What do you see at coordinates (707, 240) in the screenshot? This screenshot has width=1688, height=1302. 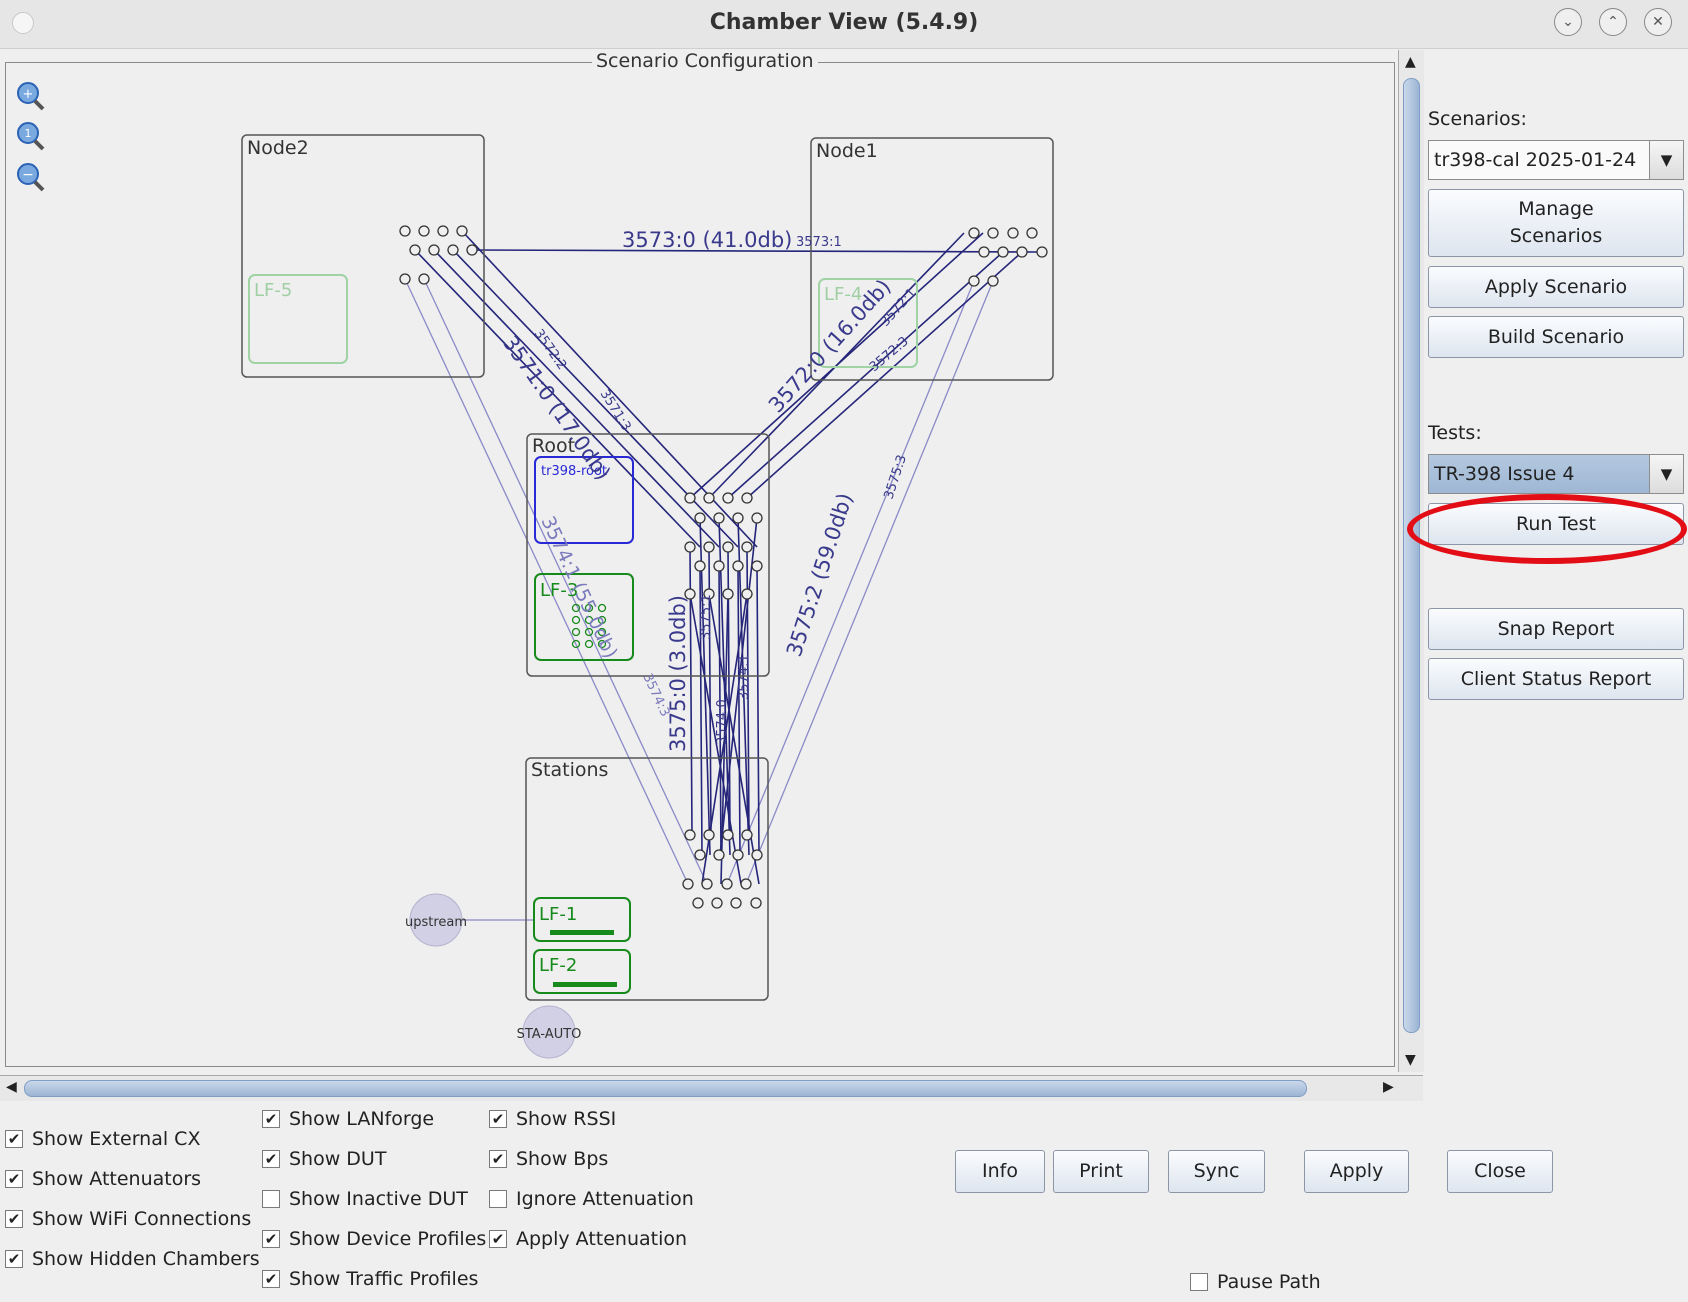 I see `link-label-1: 3573:0 (41.0db)` at bounding box center [707, 240].